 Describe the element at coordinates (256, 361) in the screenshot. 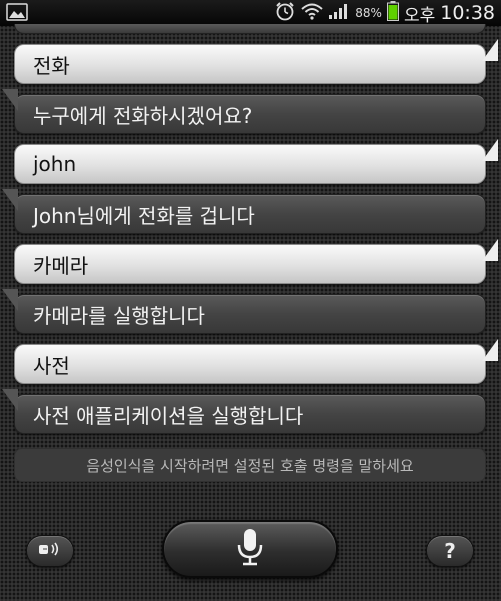

I see `user-message-bubble: 사전` at that location.